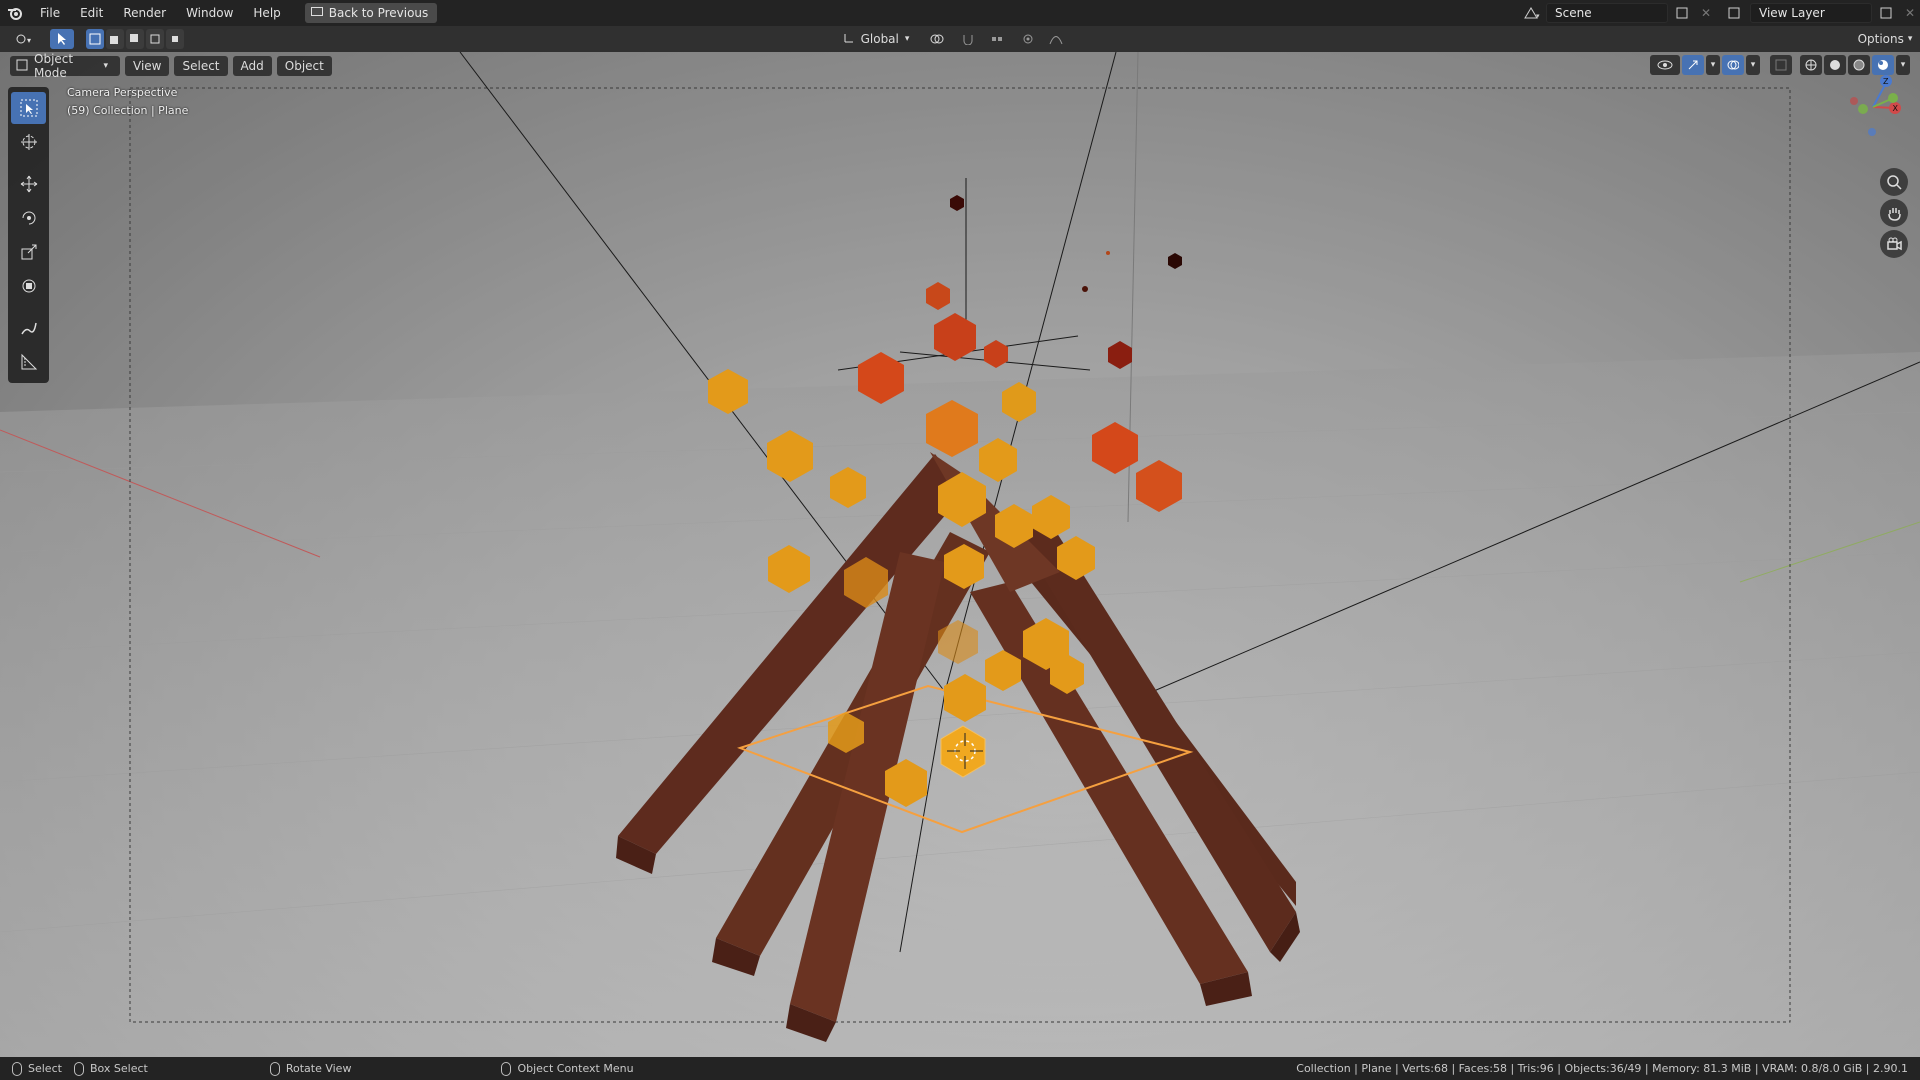  Describe the element at coordinates (175, 39) in the screenshot. I see `select-intersect-icon` at that location.